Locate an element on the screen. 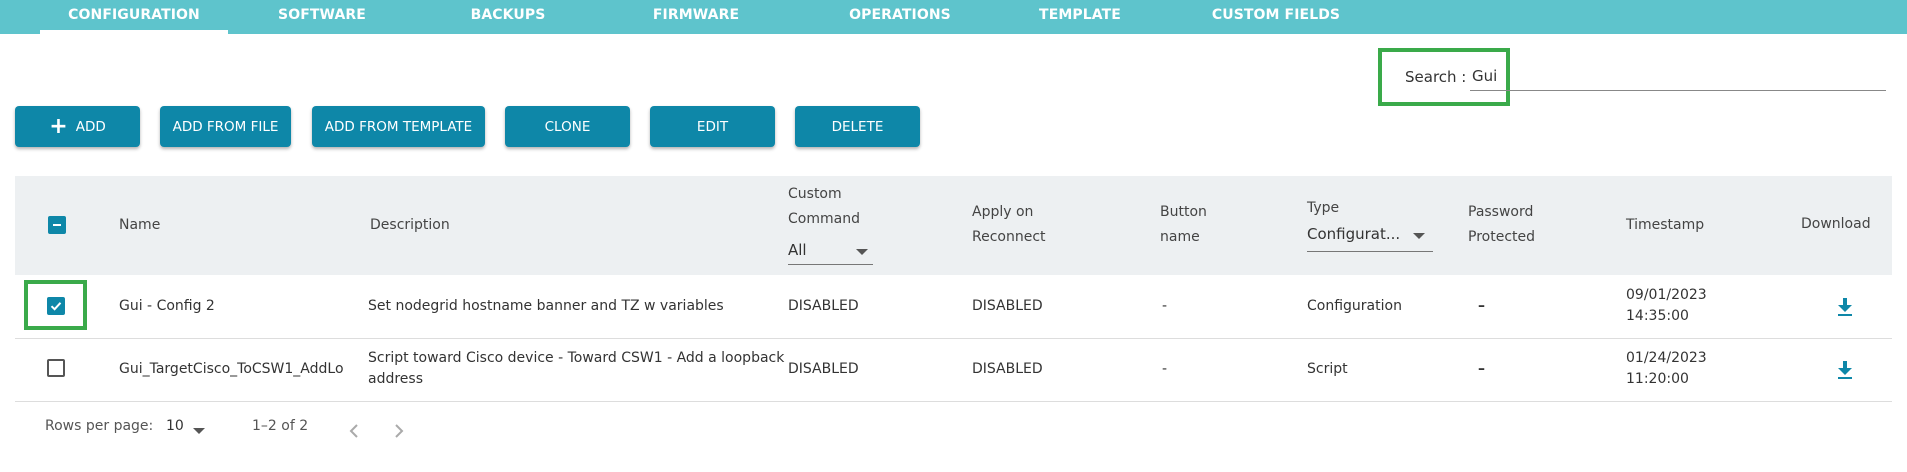 This screenshot has height=472, width=1907. header-apply-line2: Reconnect is located at coordinates (1009, 237).